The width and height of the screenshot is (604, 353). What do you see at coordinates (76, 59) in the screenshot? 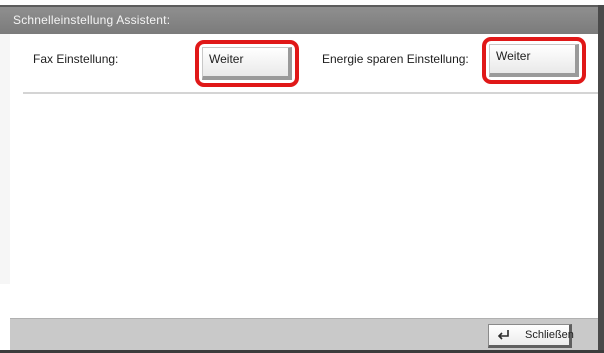
I see `fax-setting-label: Fax Einstellung:` at bounding box center [76, 59].